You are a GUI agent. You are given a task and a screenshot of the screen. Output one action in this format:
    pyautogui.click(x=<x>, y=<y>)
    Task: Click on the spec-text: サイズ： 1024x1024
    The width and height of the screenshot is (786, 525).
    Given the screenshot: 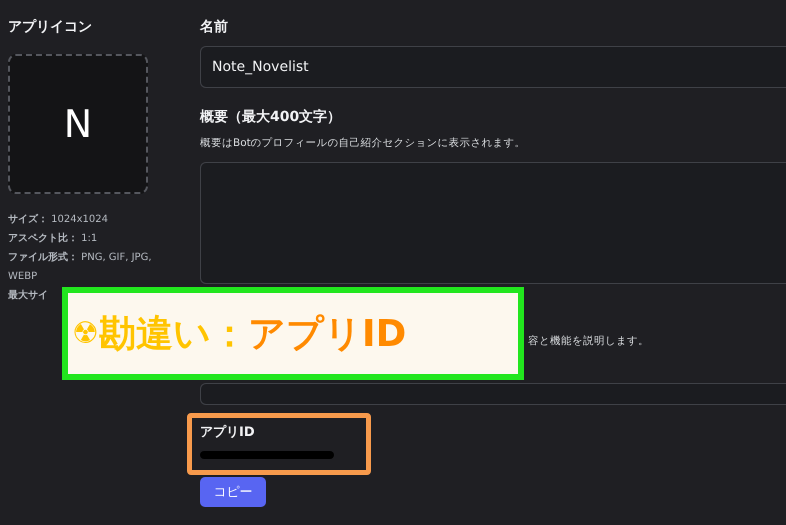 What is the action you would take?
    pyautogui.click(x=58, y=219)
    